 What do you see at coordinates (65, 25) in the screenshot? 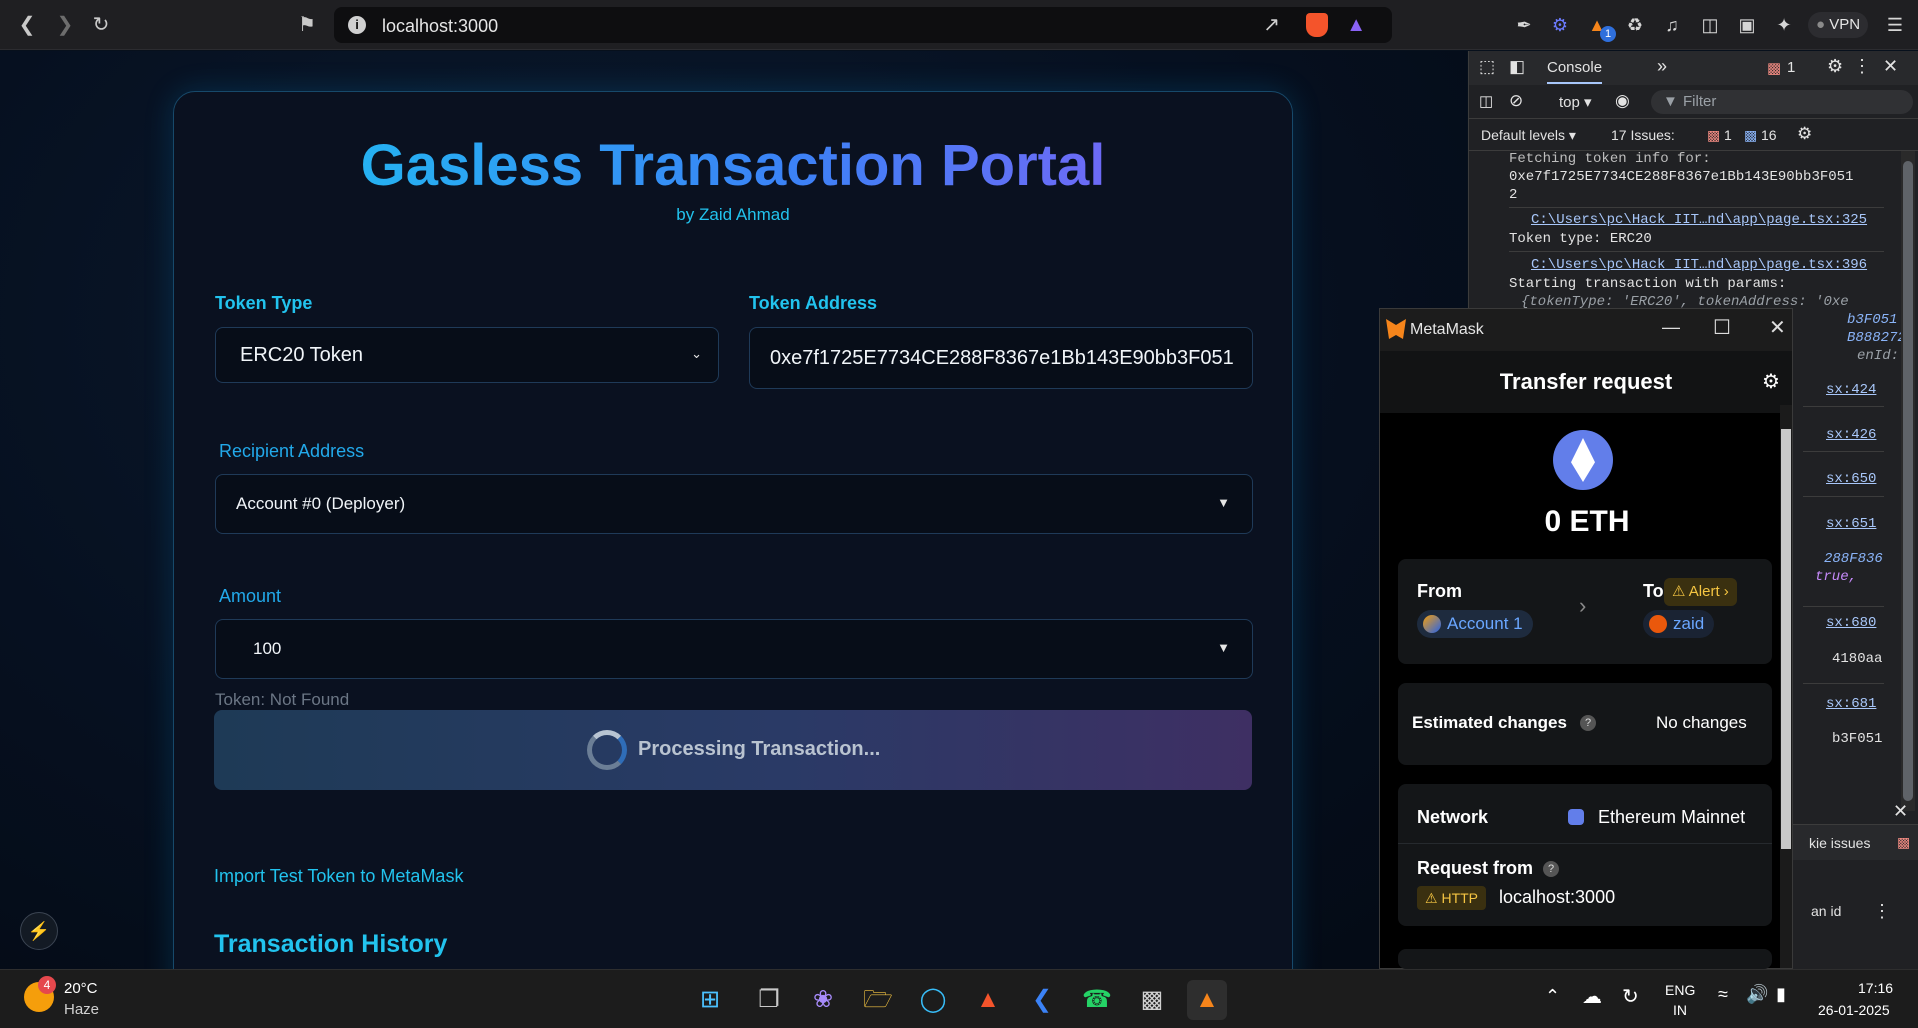
I see `forward-icon: ❯` at bounding box center [65, 25].